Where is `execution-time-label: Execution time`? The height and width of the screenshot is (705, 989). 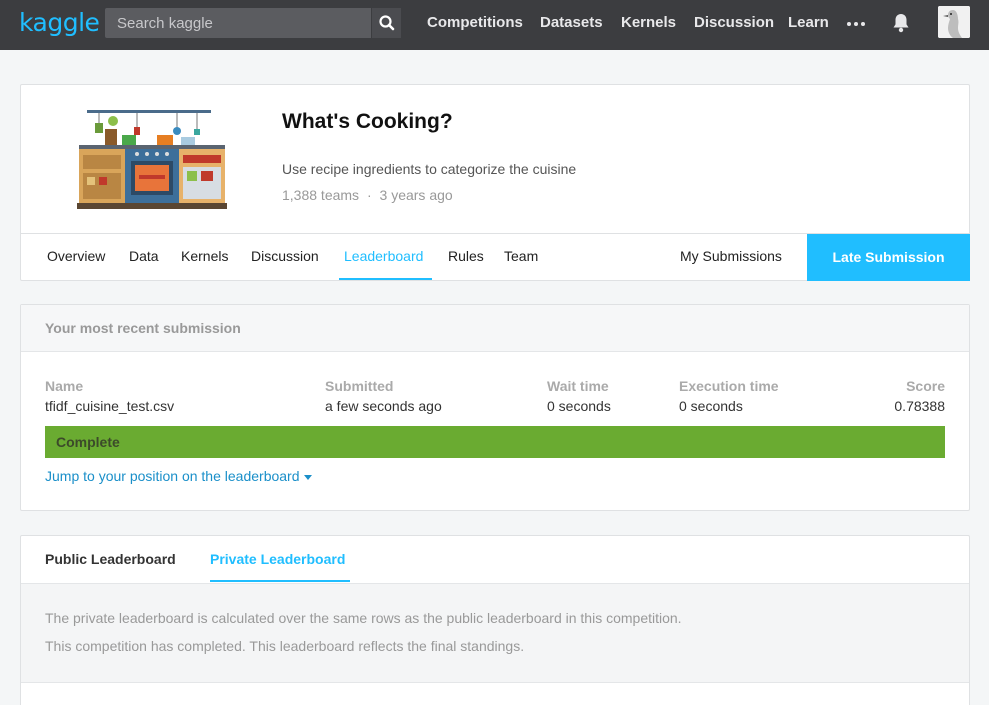
execution-time-label: Execution time is located at coordinates (729, 386).